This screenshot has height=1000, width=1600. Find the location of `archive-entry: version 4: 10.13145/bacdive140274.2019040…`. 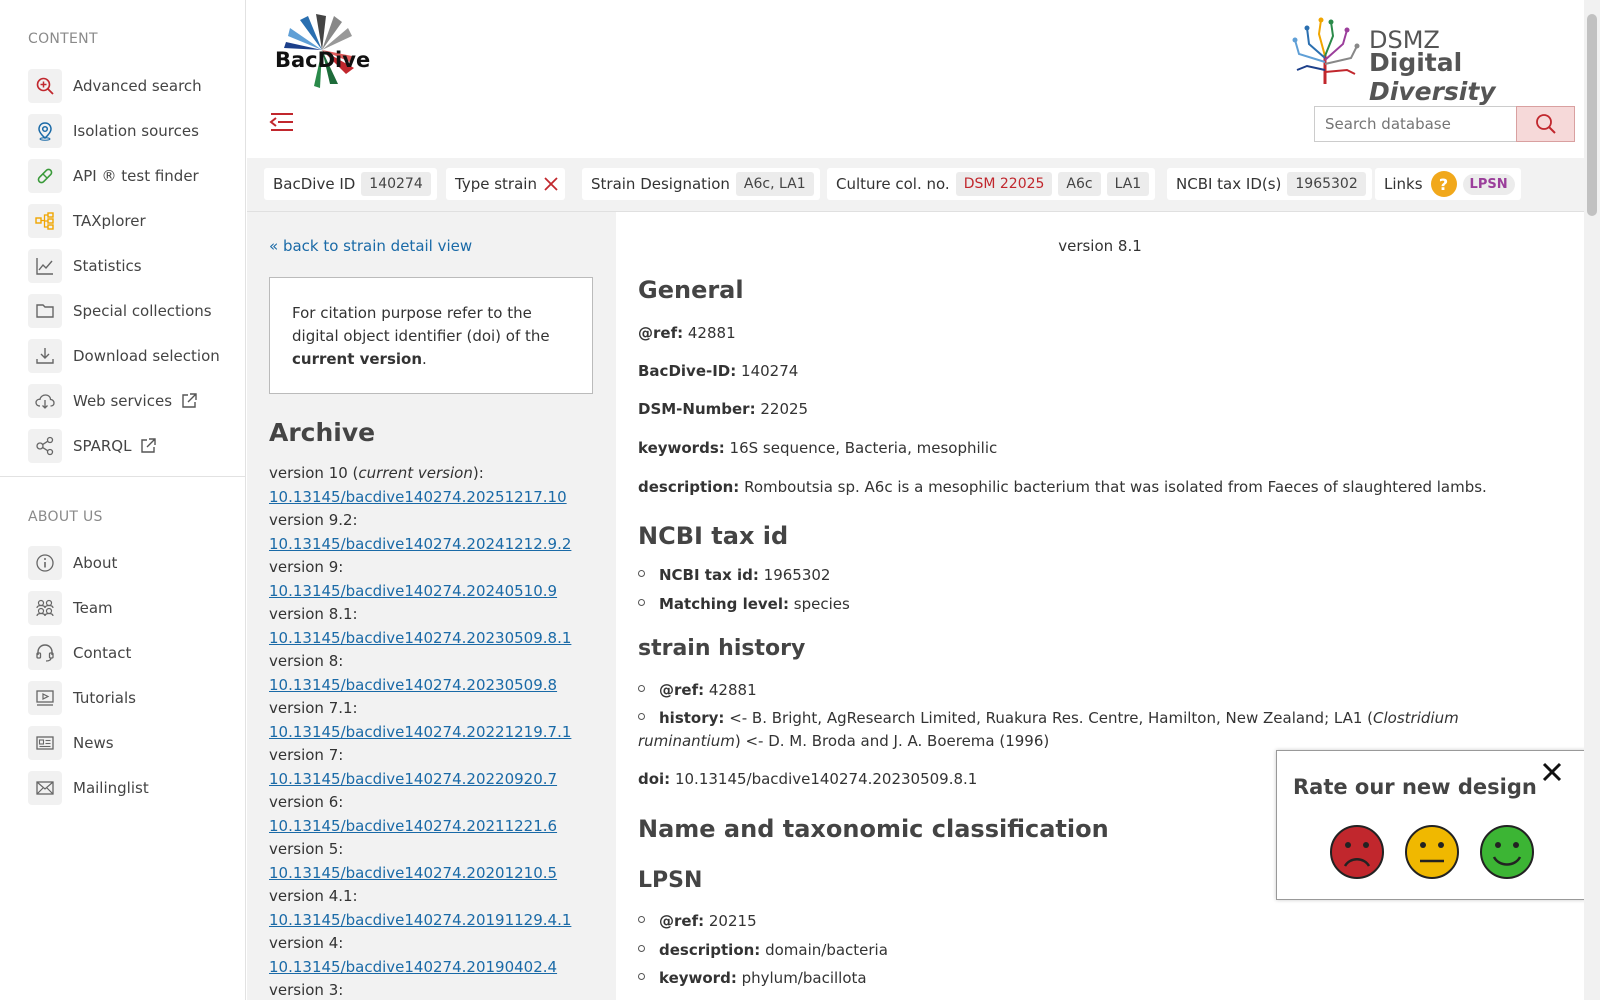

archive-entry: version 4: 10.13145/bacdive140274.2019040… is located at coordinates (439, 955).